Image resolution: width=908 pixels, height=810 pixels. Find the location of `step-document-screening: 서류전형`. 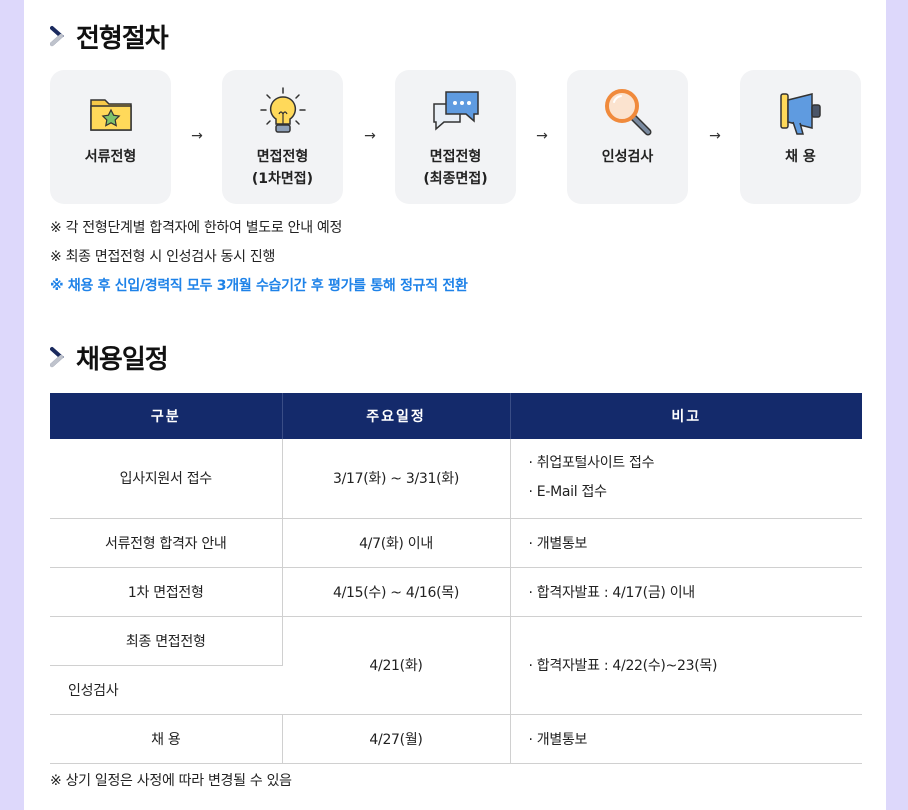

step-document-screening: 서류전형 is located at coordinates (110, 137).